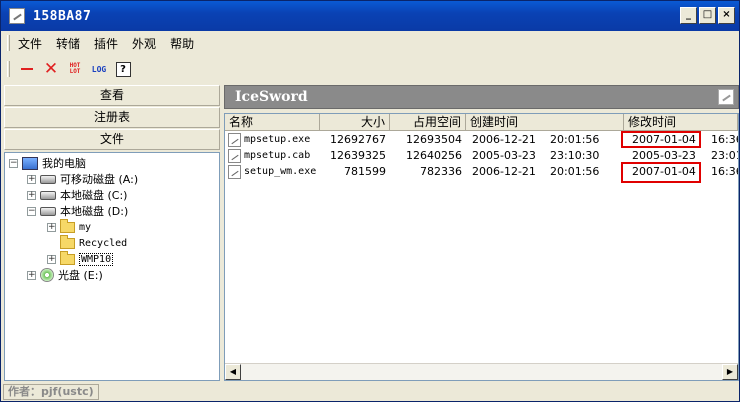  What do you see at coordinates (355, 122) in the screenshot?
I see `column-header-size: 大小` at bounding box center [355, 122].